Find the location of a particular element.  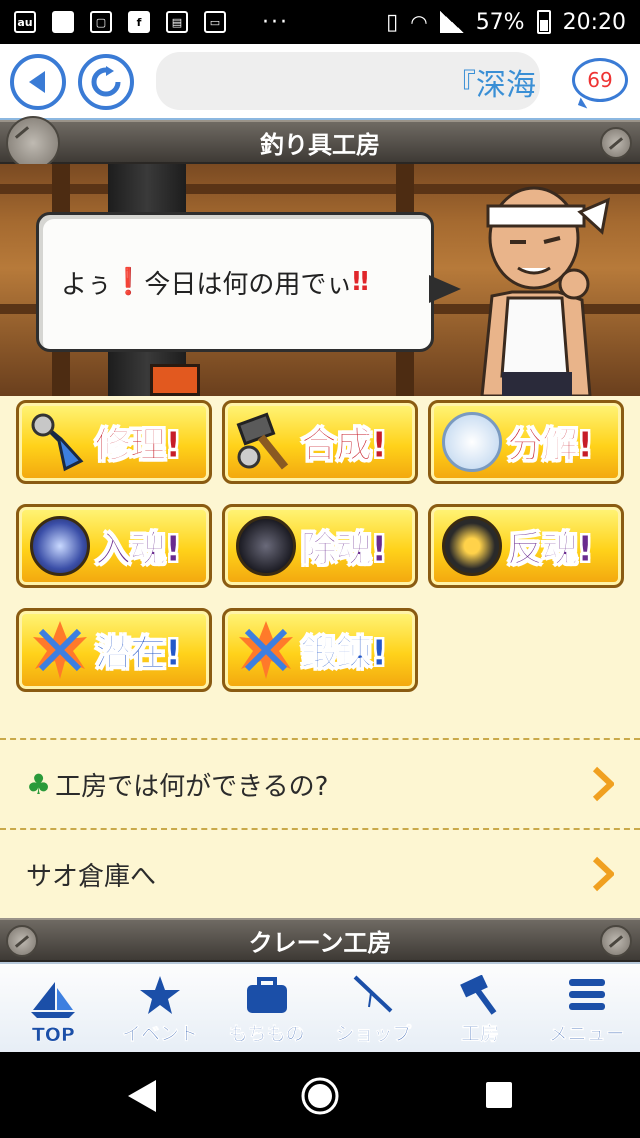

menu-icon is located at coordinates (586, 994).